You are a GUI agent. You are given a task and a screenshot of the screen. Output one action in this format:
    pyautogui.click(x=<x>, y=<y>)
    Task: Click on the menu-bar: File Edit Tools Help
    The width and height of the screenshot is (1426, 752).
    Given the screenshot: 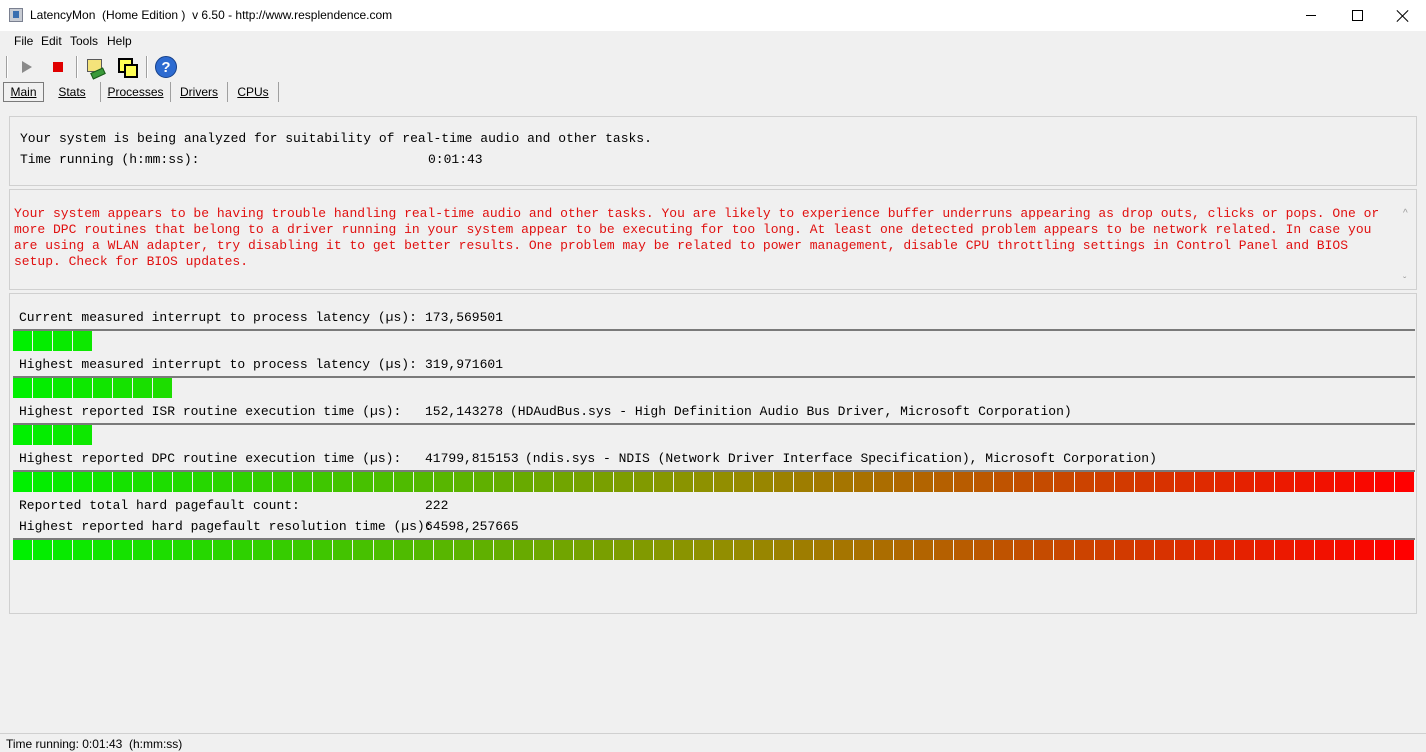 What is the action you would take?
    pyautogui.click(x=713, y=41)
    